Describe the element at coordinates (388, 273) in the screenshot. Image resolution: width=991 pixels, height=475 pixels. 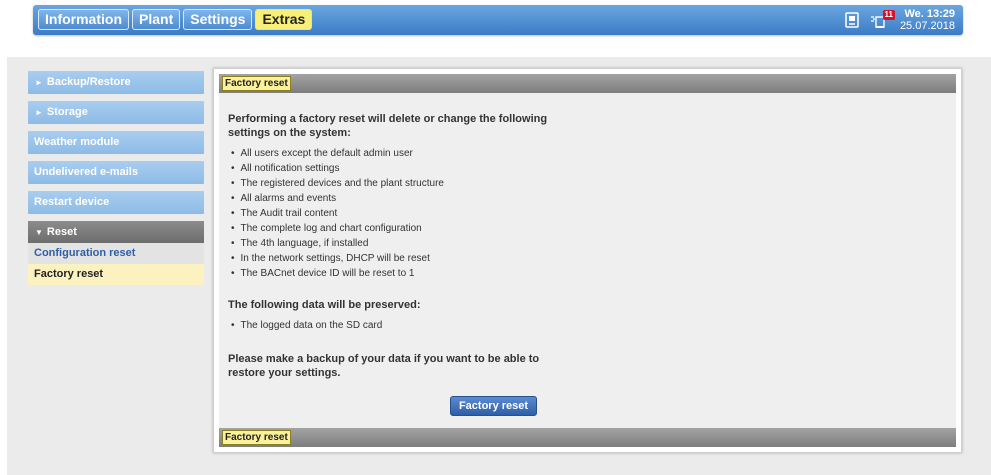
I see `list-item: The BACnet device ID will be reset to 1` at that location.